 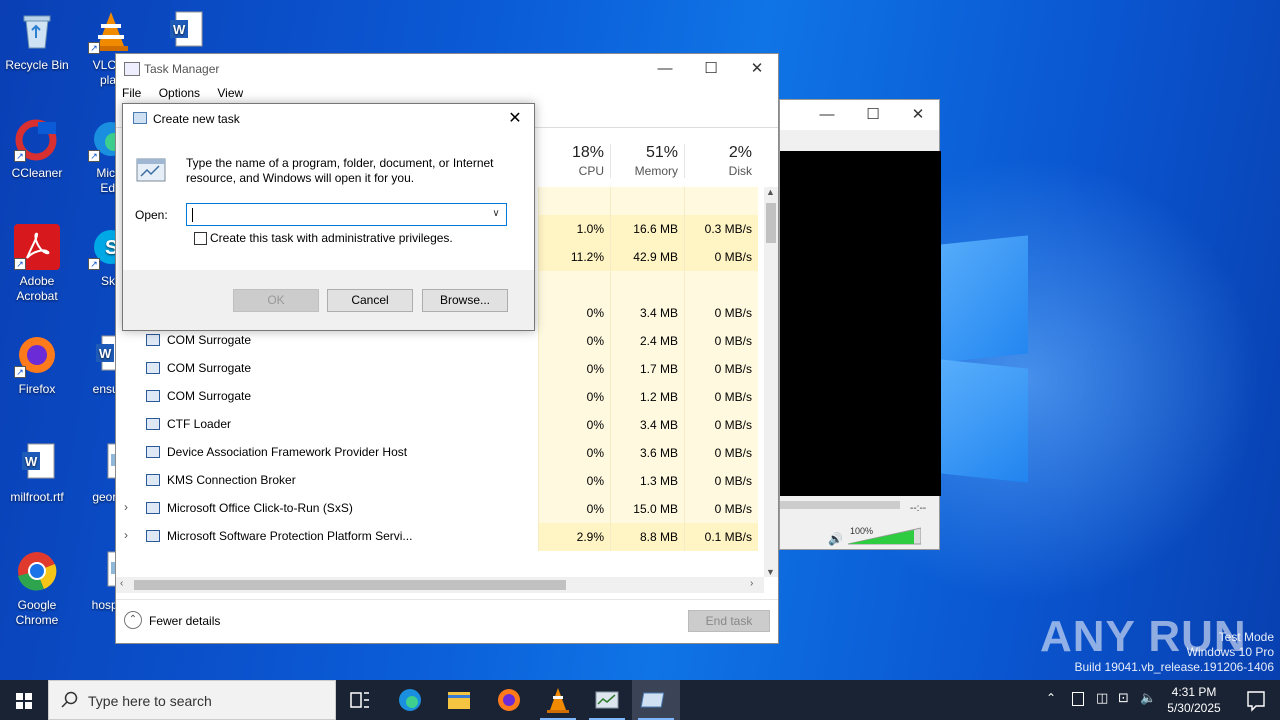 I want to click on cancel-button: Cancel, so click(x=370, y=300).